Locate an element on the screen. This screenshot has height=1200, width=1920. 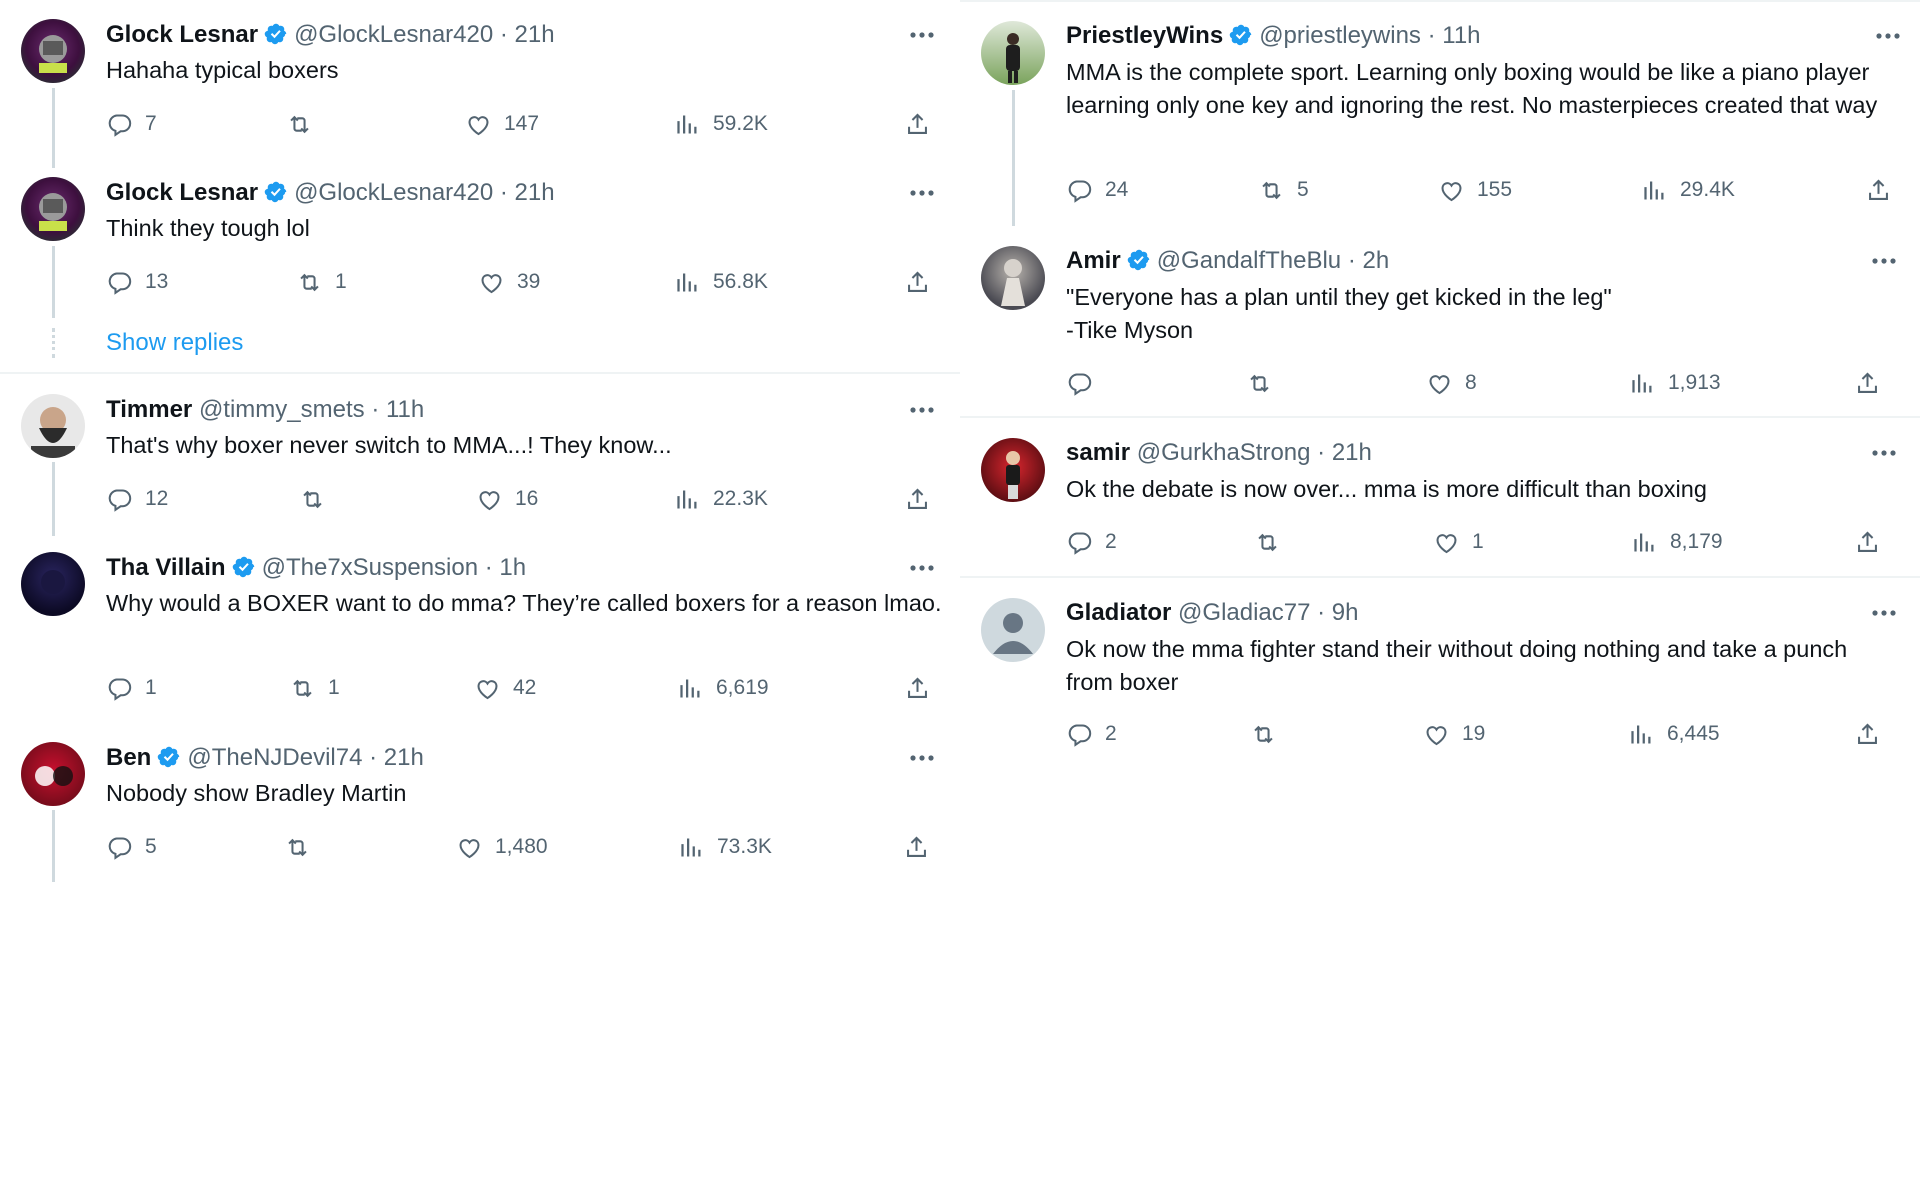
reply-button: 5 is located at coordinates (131, 847).